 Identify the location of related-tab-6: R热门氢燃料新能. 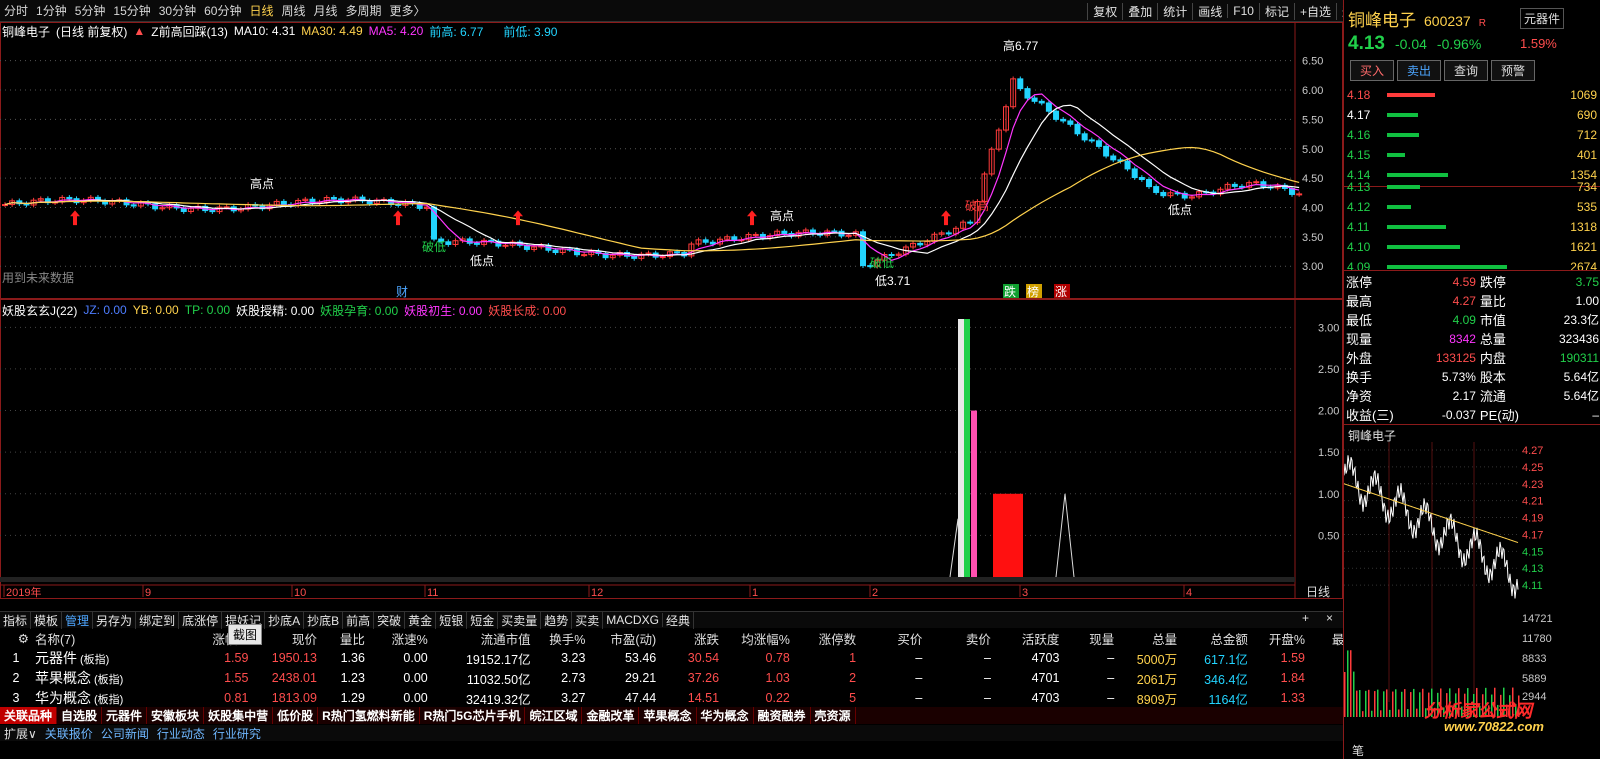
(369, 715).